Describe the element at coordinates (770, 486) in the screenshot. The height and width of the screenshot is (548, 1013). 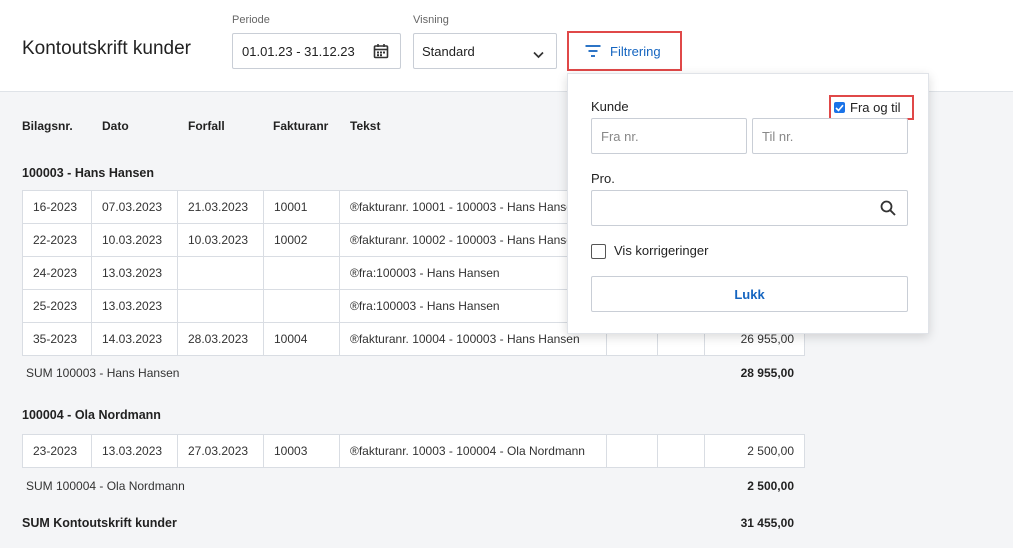
I see `group-sum-value: 2 500,00` at that location.